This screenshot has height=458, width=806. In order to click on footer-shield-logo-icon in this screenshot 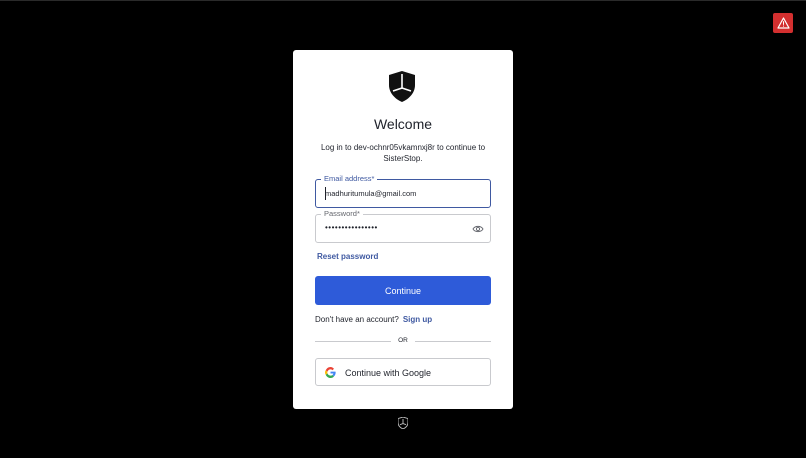, I will do `click(403, 423)`.